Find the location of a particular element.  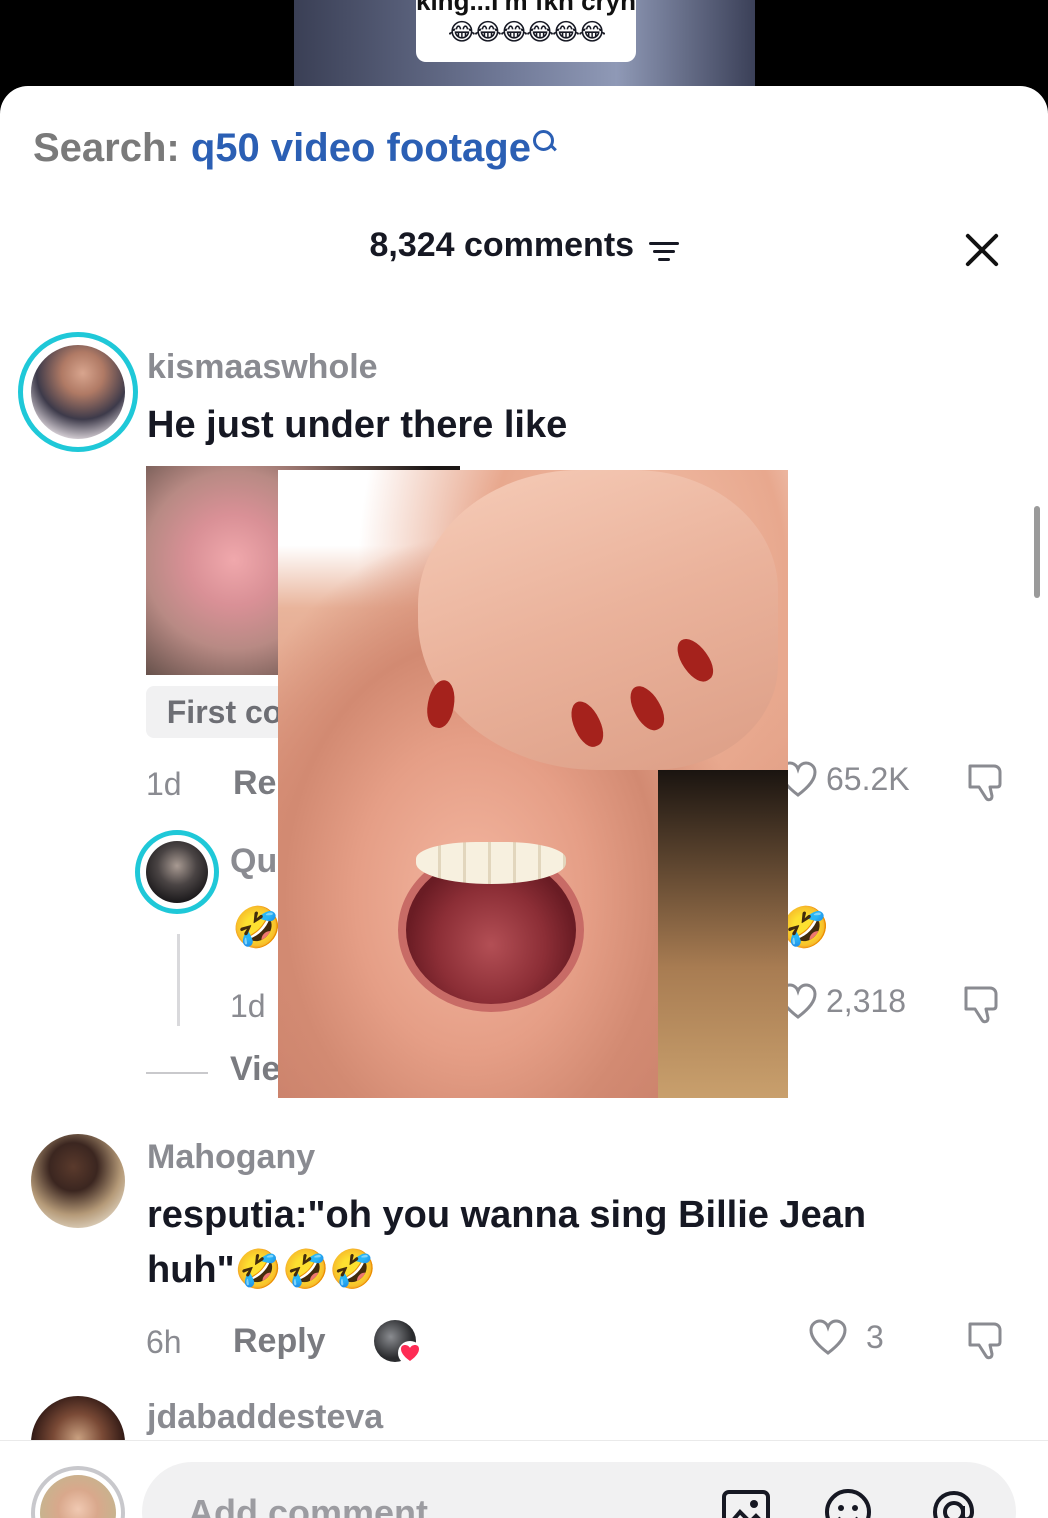

scrollbar is located at coordinates (1037, 552).